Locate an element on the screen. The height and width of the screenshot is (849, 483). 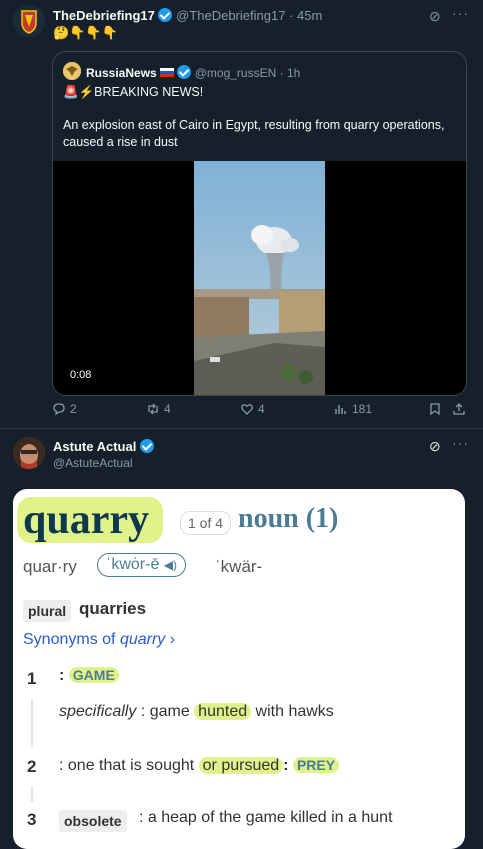
profile-photo-icon is located at coordinates (29, 453).